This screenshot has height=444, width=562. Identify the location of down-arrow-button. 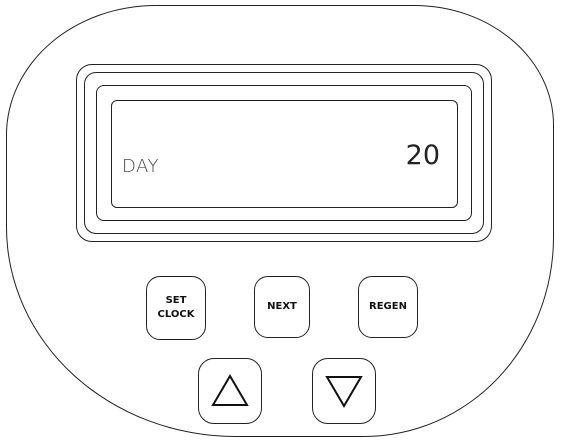
(344, 391).